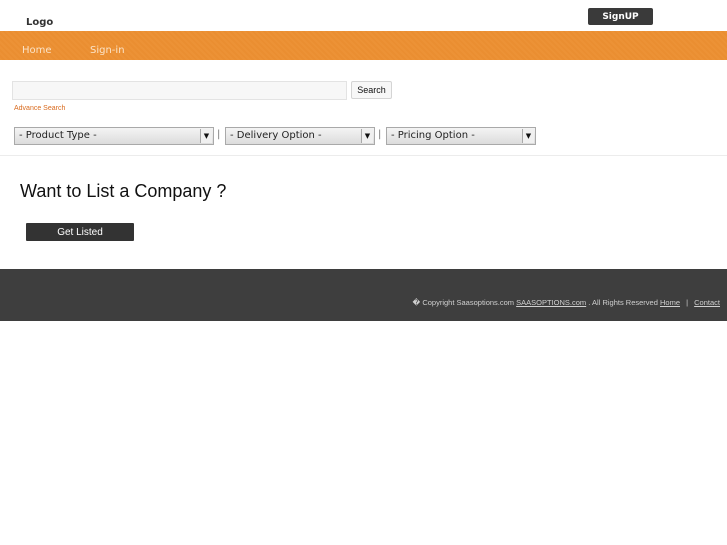 The height and width of the screenshot is (545, 727). What do you see at coordinates (39, 22) in the screenshot?
I see `logo: Logo` at bounding box center [39, 22].